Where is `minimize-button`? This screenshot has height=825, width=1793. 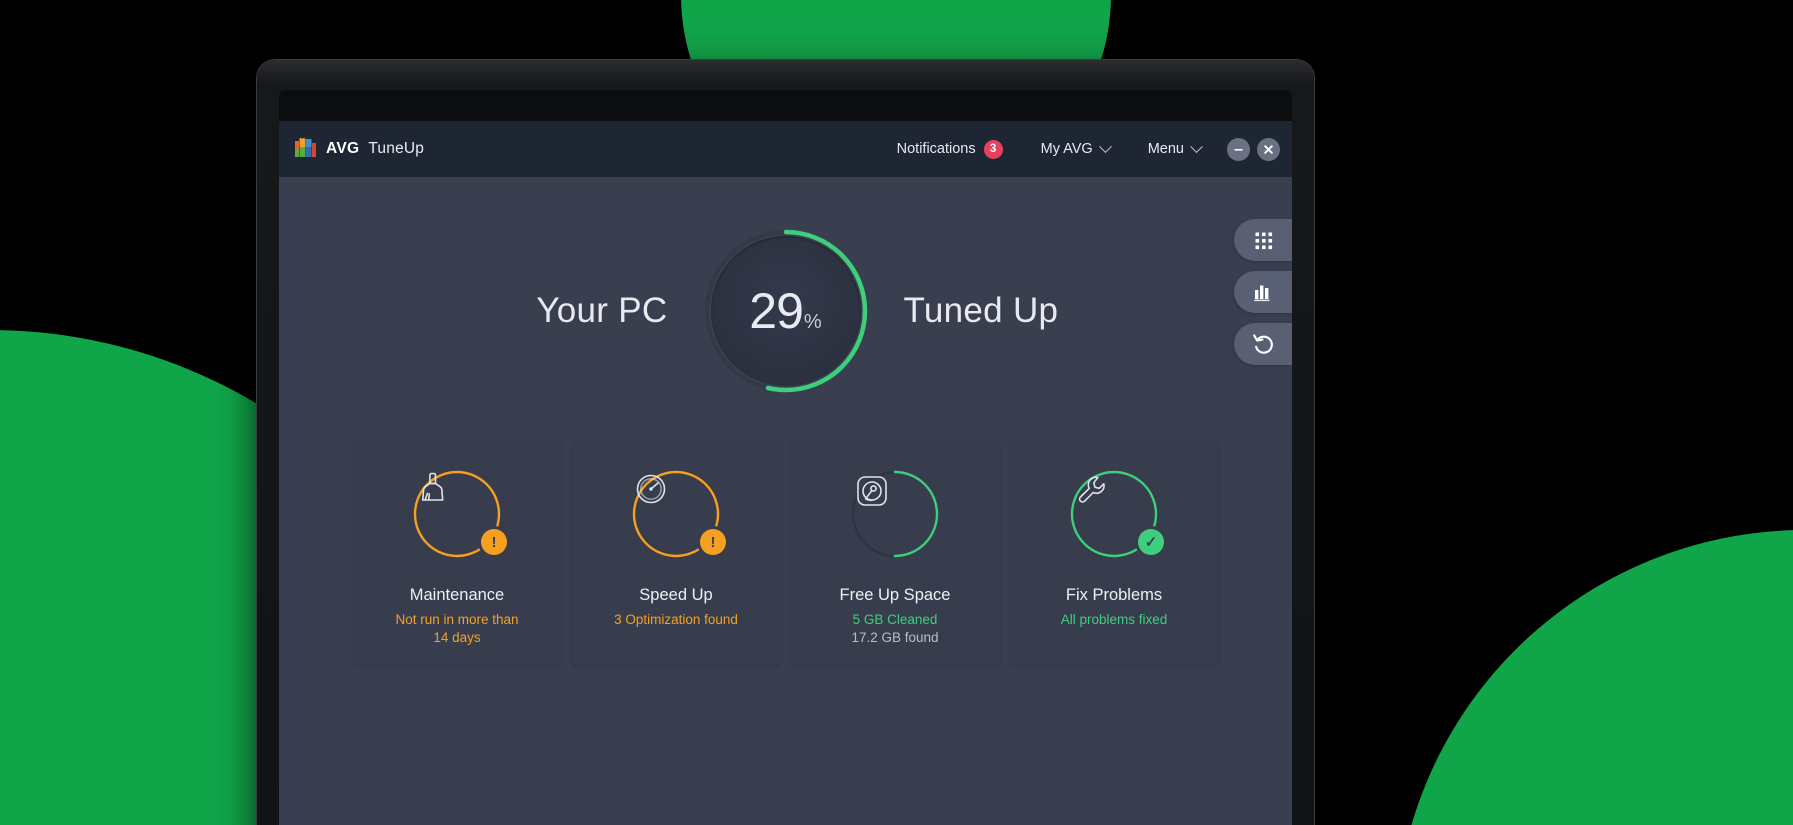
minimize-button is located at coordinates (1238, 149).